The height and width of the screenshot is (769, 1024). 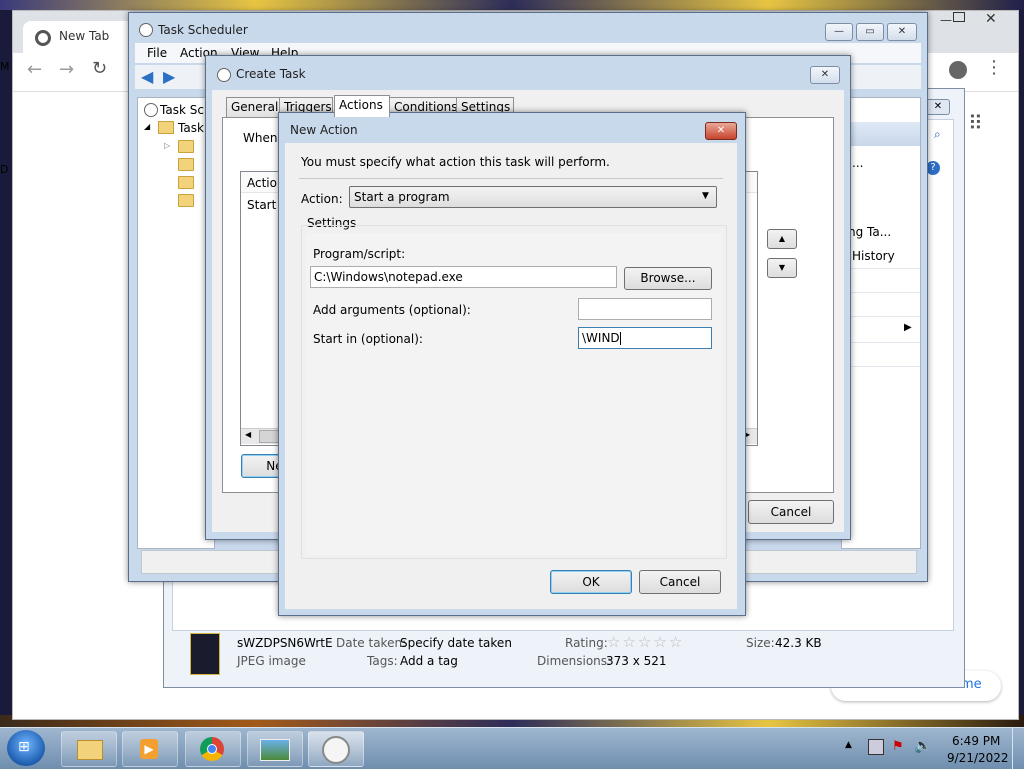 I want to click on submenu-arrow-icon: ▶, so click(x=908, y=327).